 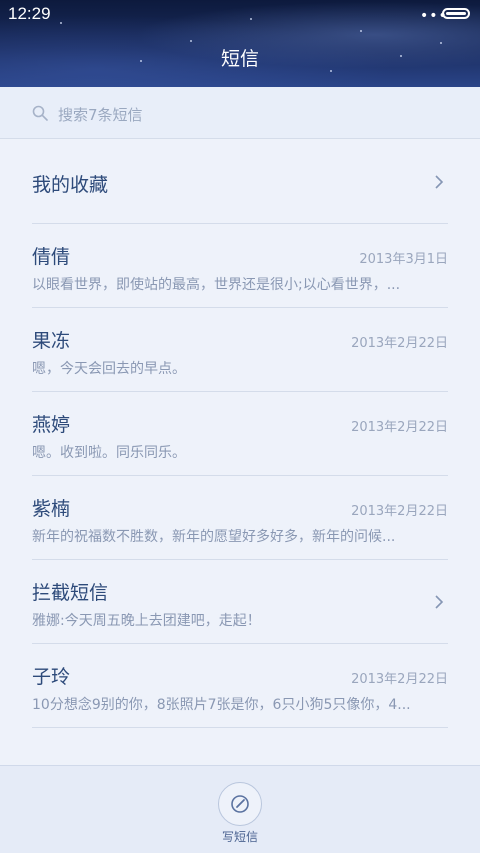 What do you see at coordinates (40, 113) in the screenshot?
I see `search-icon` at bounding box center [40, 113].